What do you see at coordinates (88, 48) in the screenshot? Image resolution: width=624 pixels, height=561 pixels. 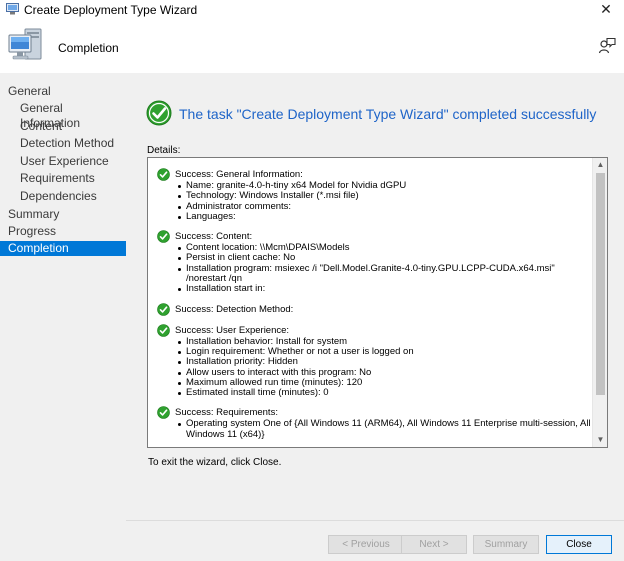 I see `page-heading: Completion` at bounding box center [88, 48].